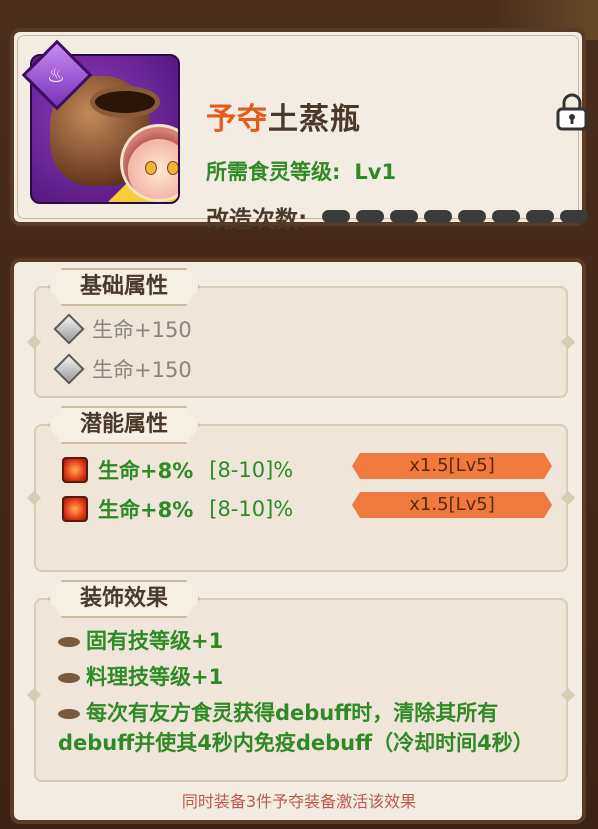  What do you see at coordinates (124, 425) in the screenshot?
I see `potential-section-title: 潜能属性` at bounding box center [124, 425].